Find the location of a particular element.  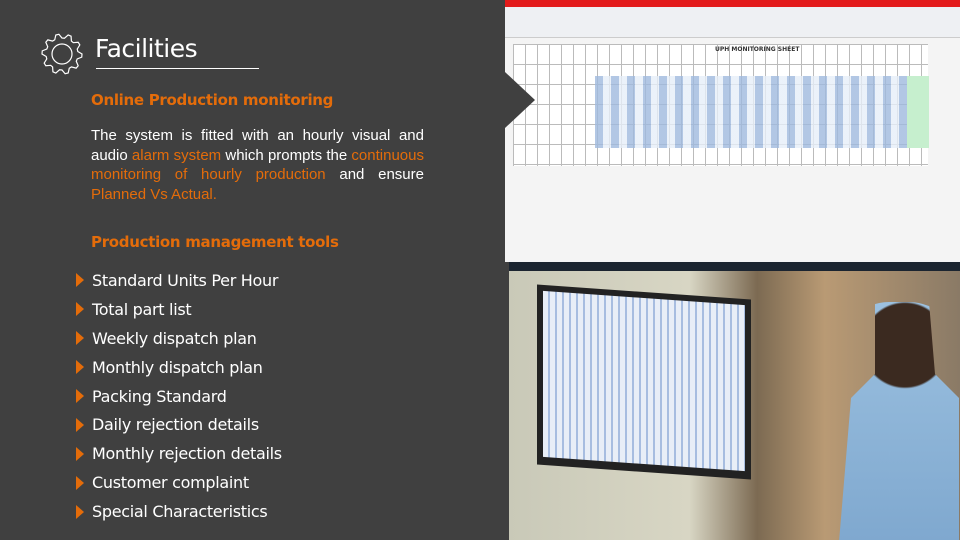

list-item: Daily rejection details is located at coordinates (179, 424).